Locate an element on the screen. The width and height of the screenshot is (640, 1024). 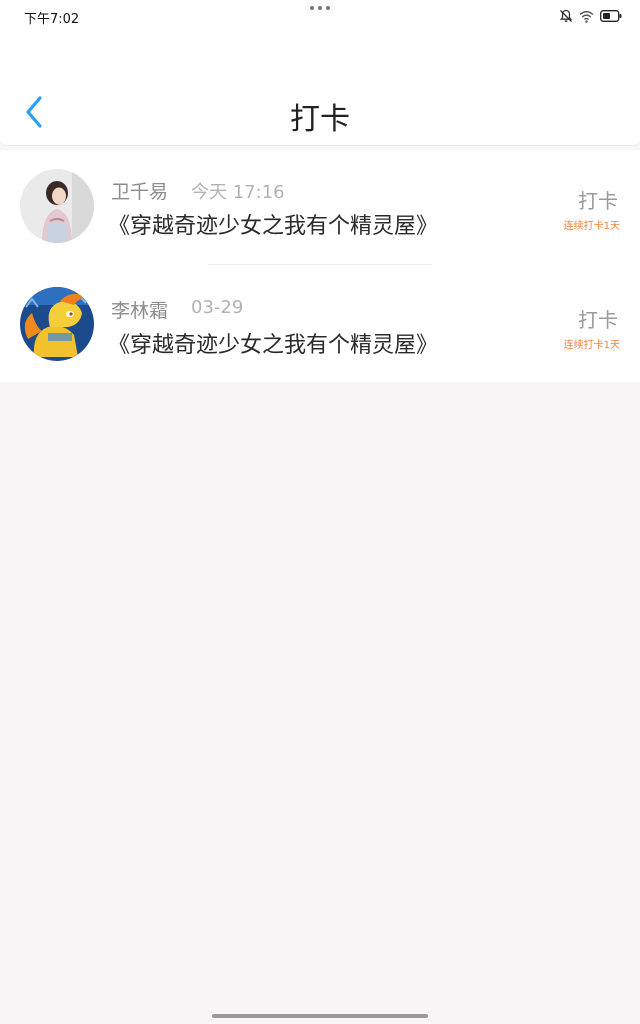
home-indicator is located at coordinates (320, 1016).